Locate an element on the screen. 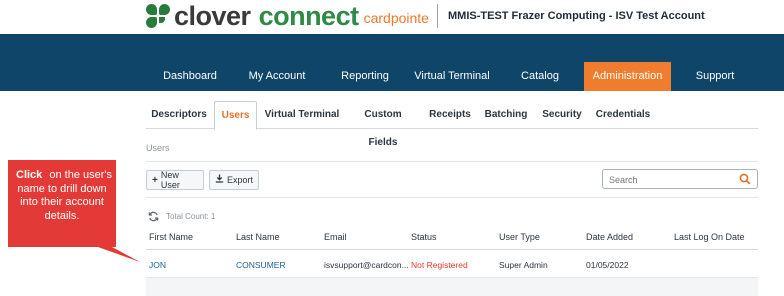 This screenshot has width=784, height=296. column-header-last-log-on: Last Log On Date is located at coordinates (709, 237).